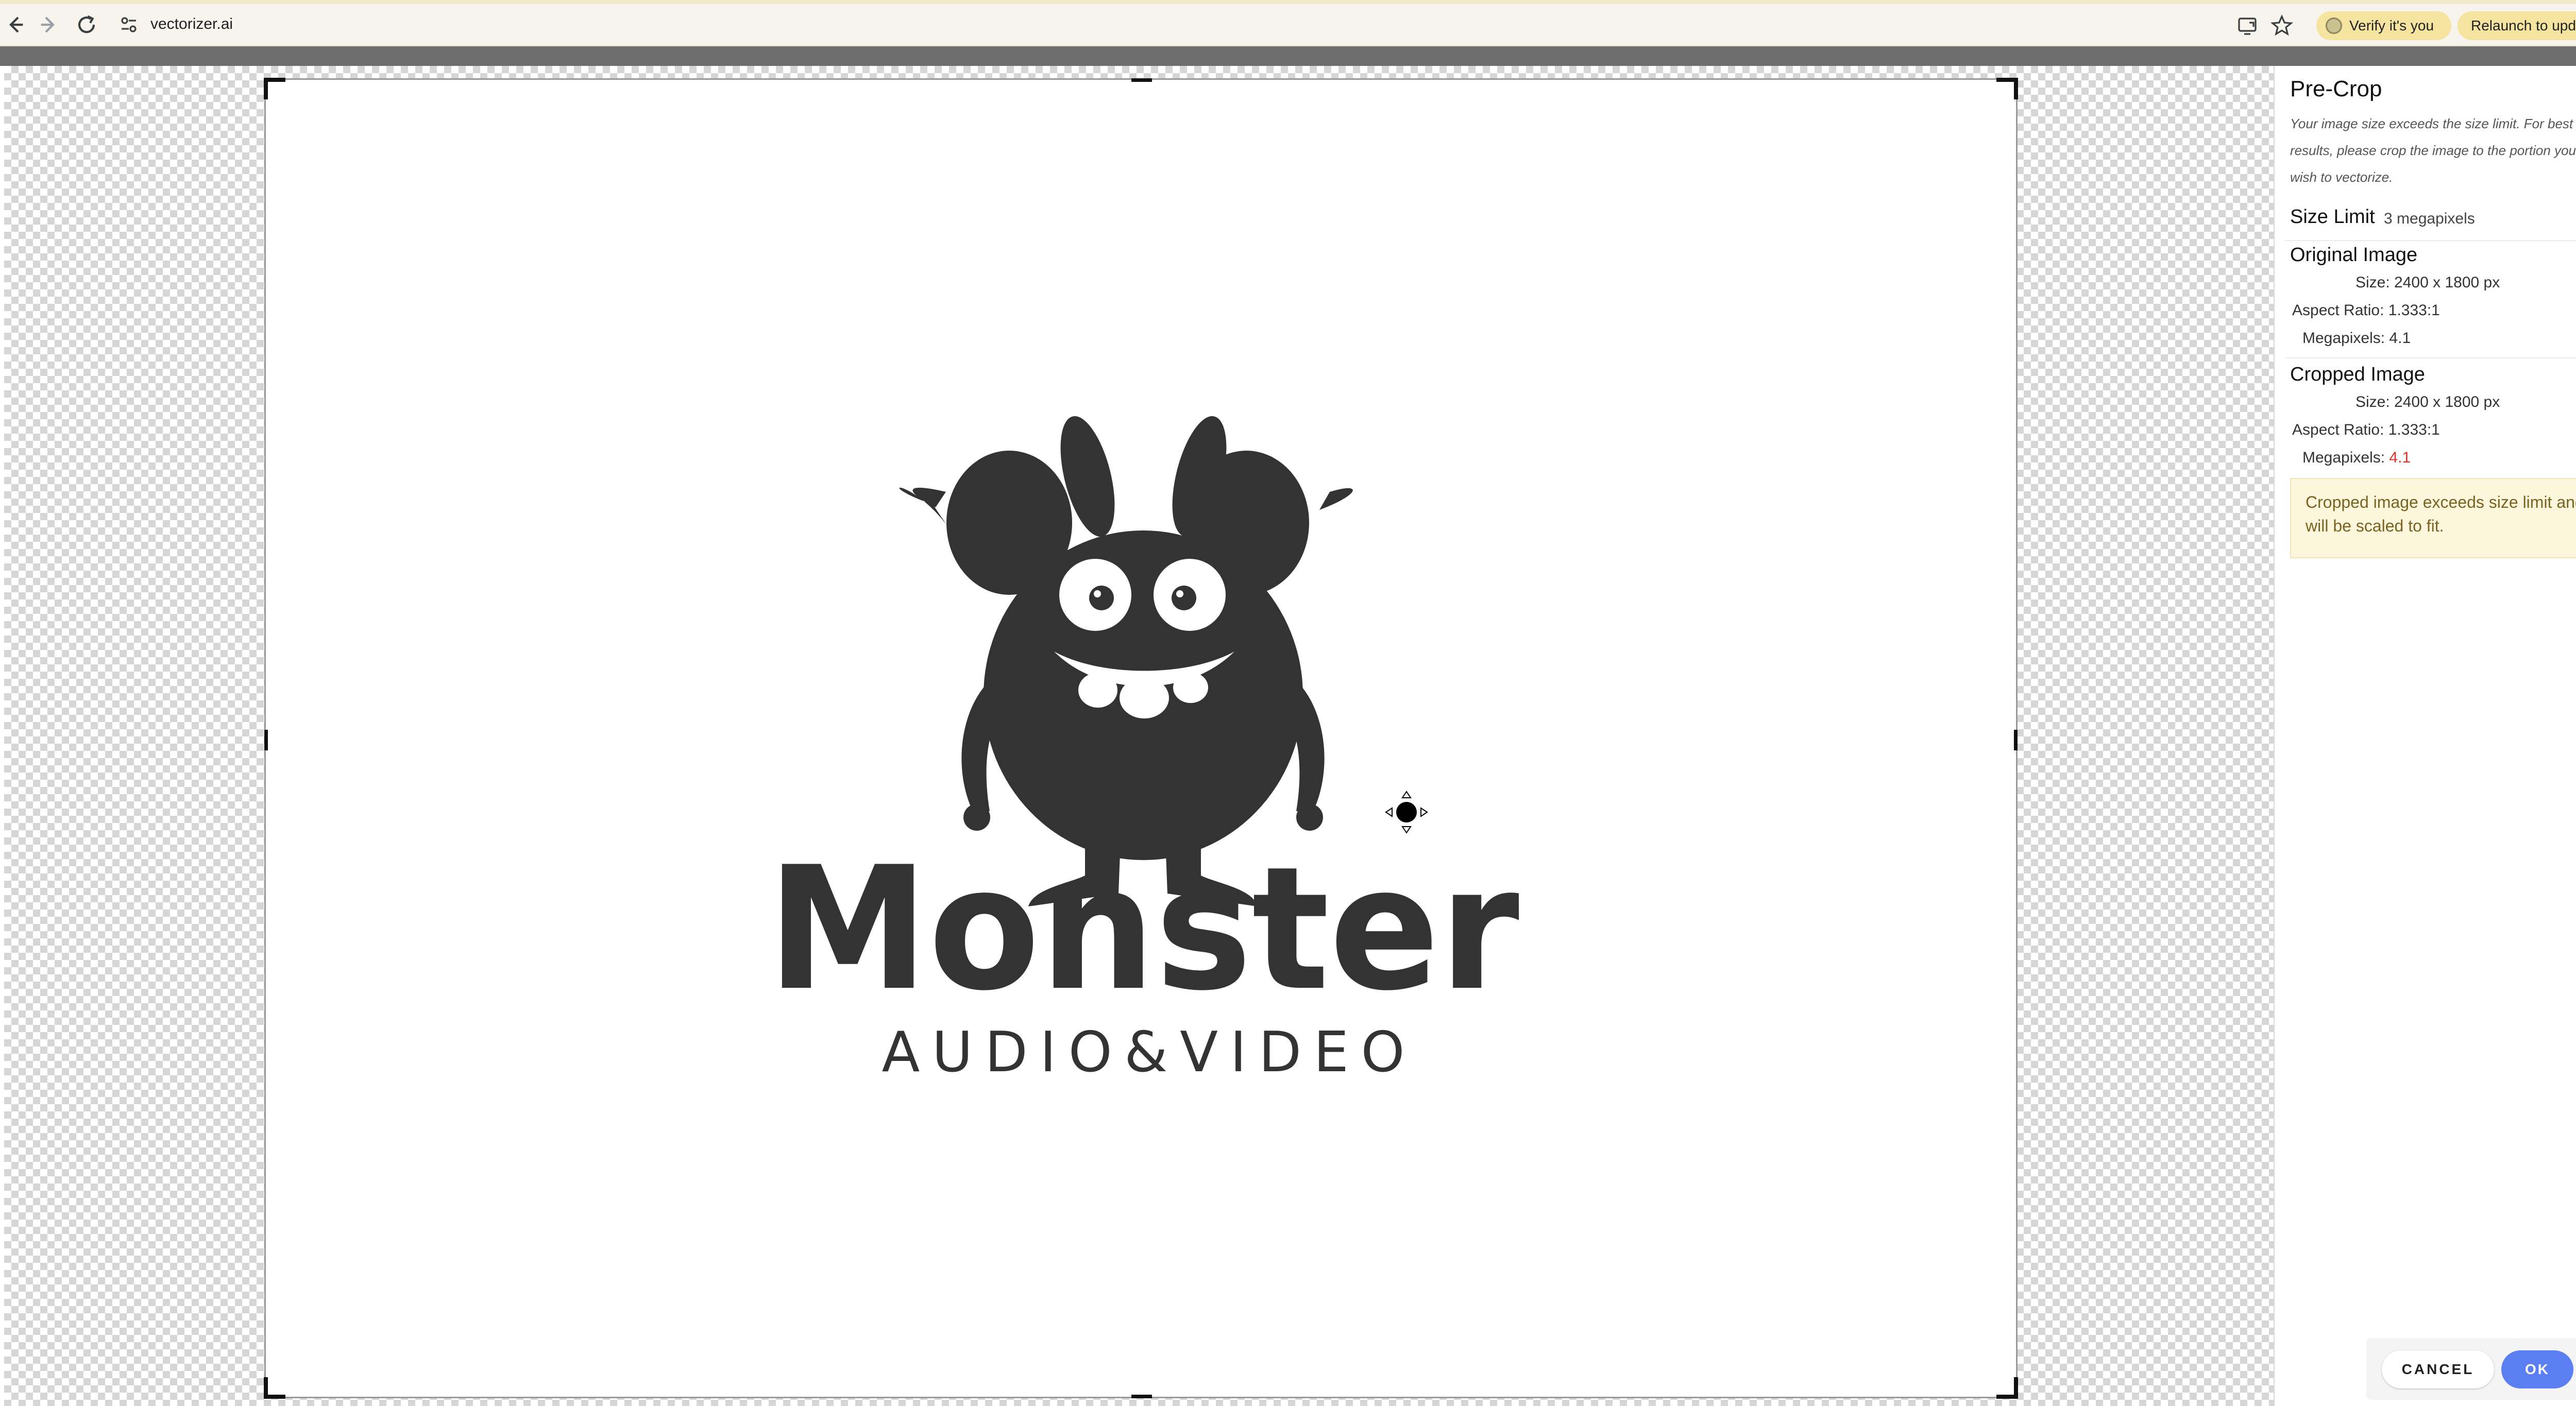  Describe the element at coordinates (2357, 374) in the screenshot. I see `cropped-image-title: Cropped Image` at that location.